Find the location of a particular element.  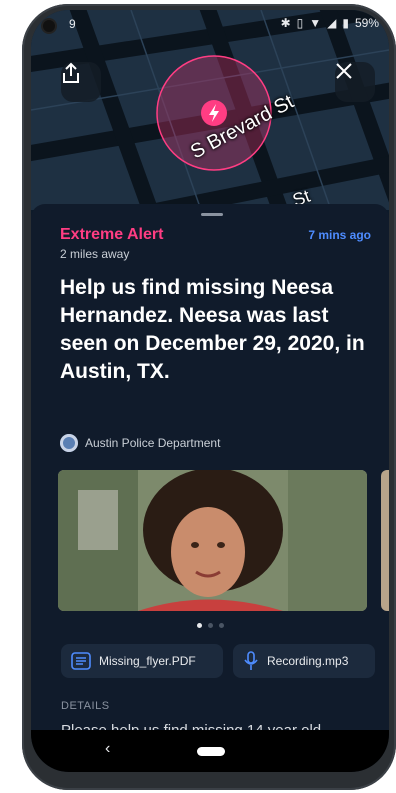

front-camera is located at coordinates (49, 26).